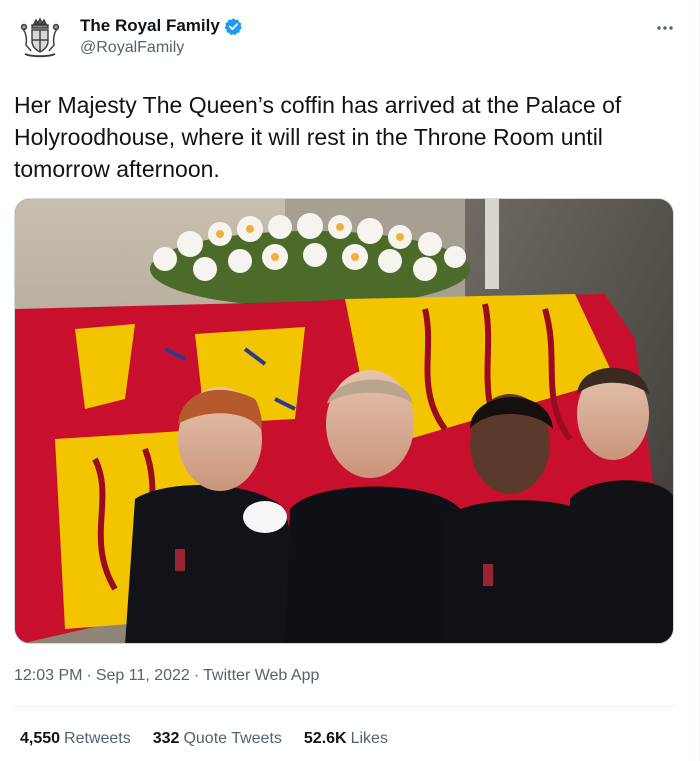 This screenshot has width=700, height=761. I want to click on likes-label: Likes, so click(369, 738).